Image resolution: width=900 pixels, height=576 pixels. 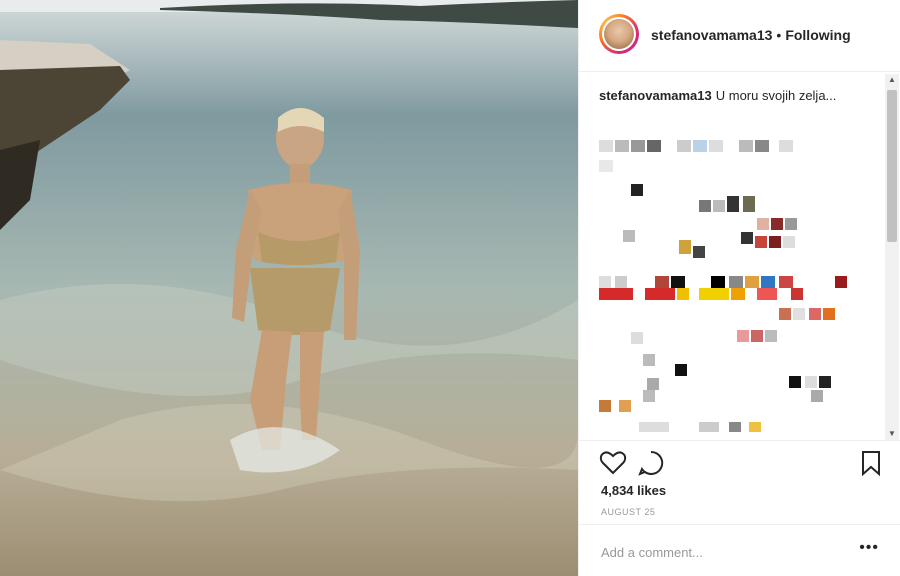 What do you see at coordinates (869, 548) in the screenshot?
I see `more-options-button: •••` at bounding box center [869, 548].